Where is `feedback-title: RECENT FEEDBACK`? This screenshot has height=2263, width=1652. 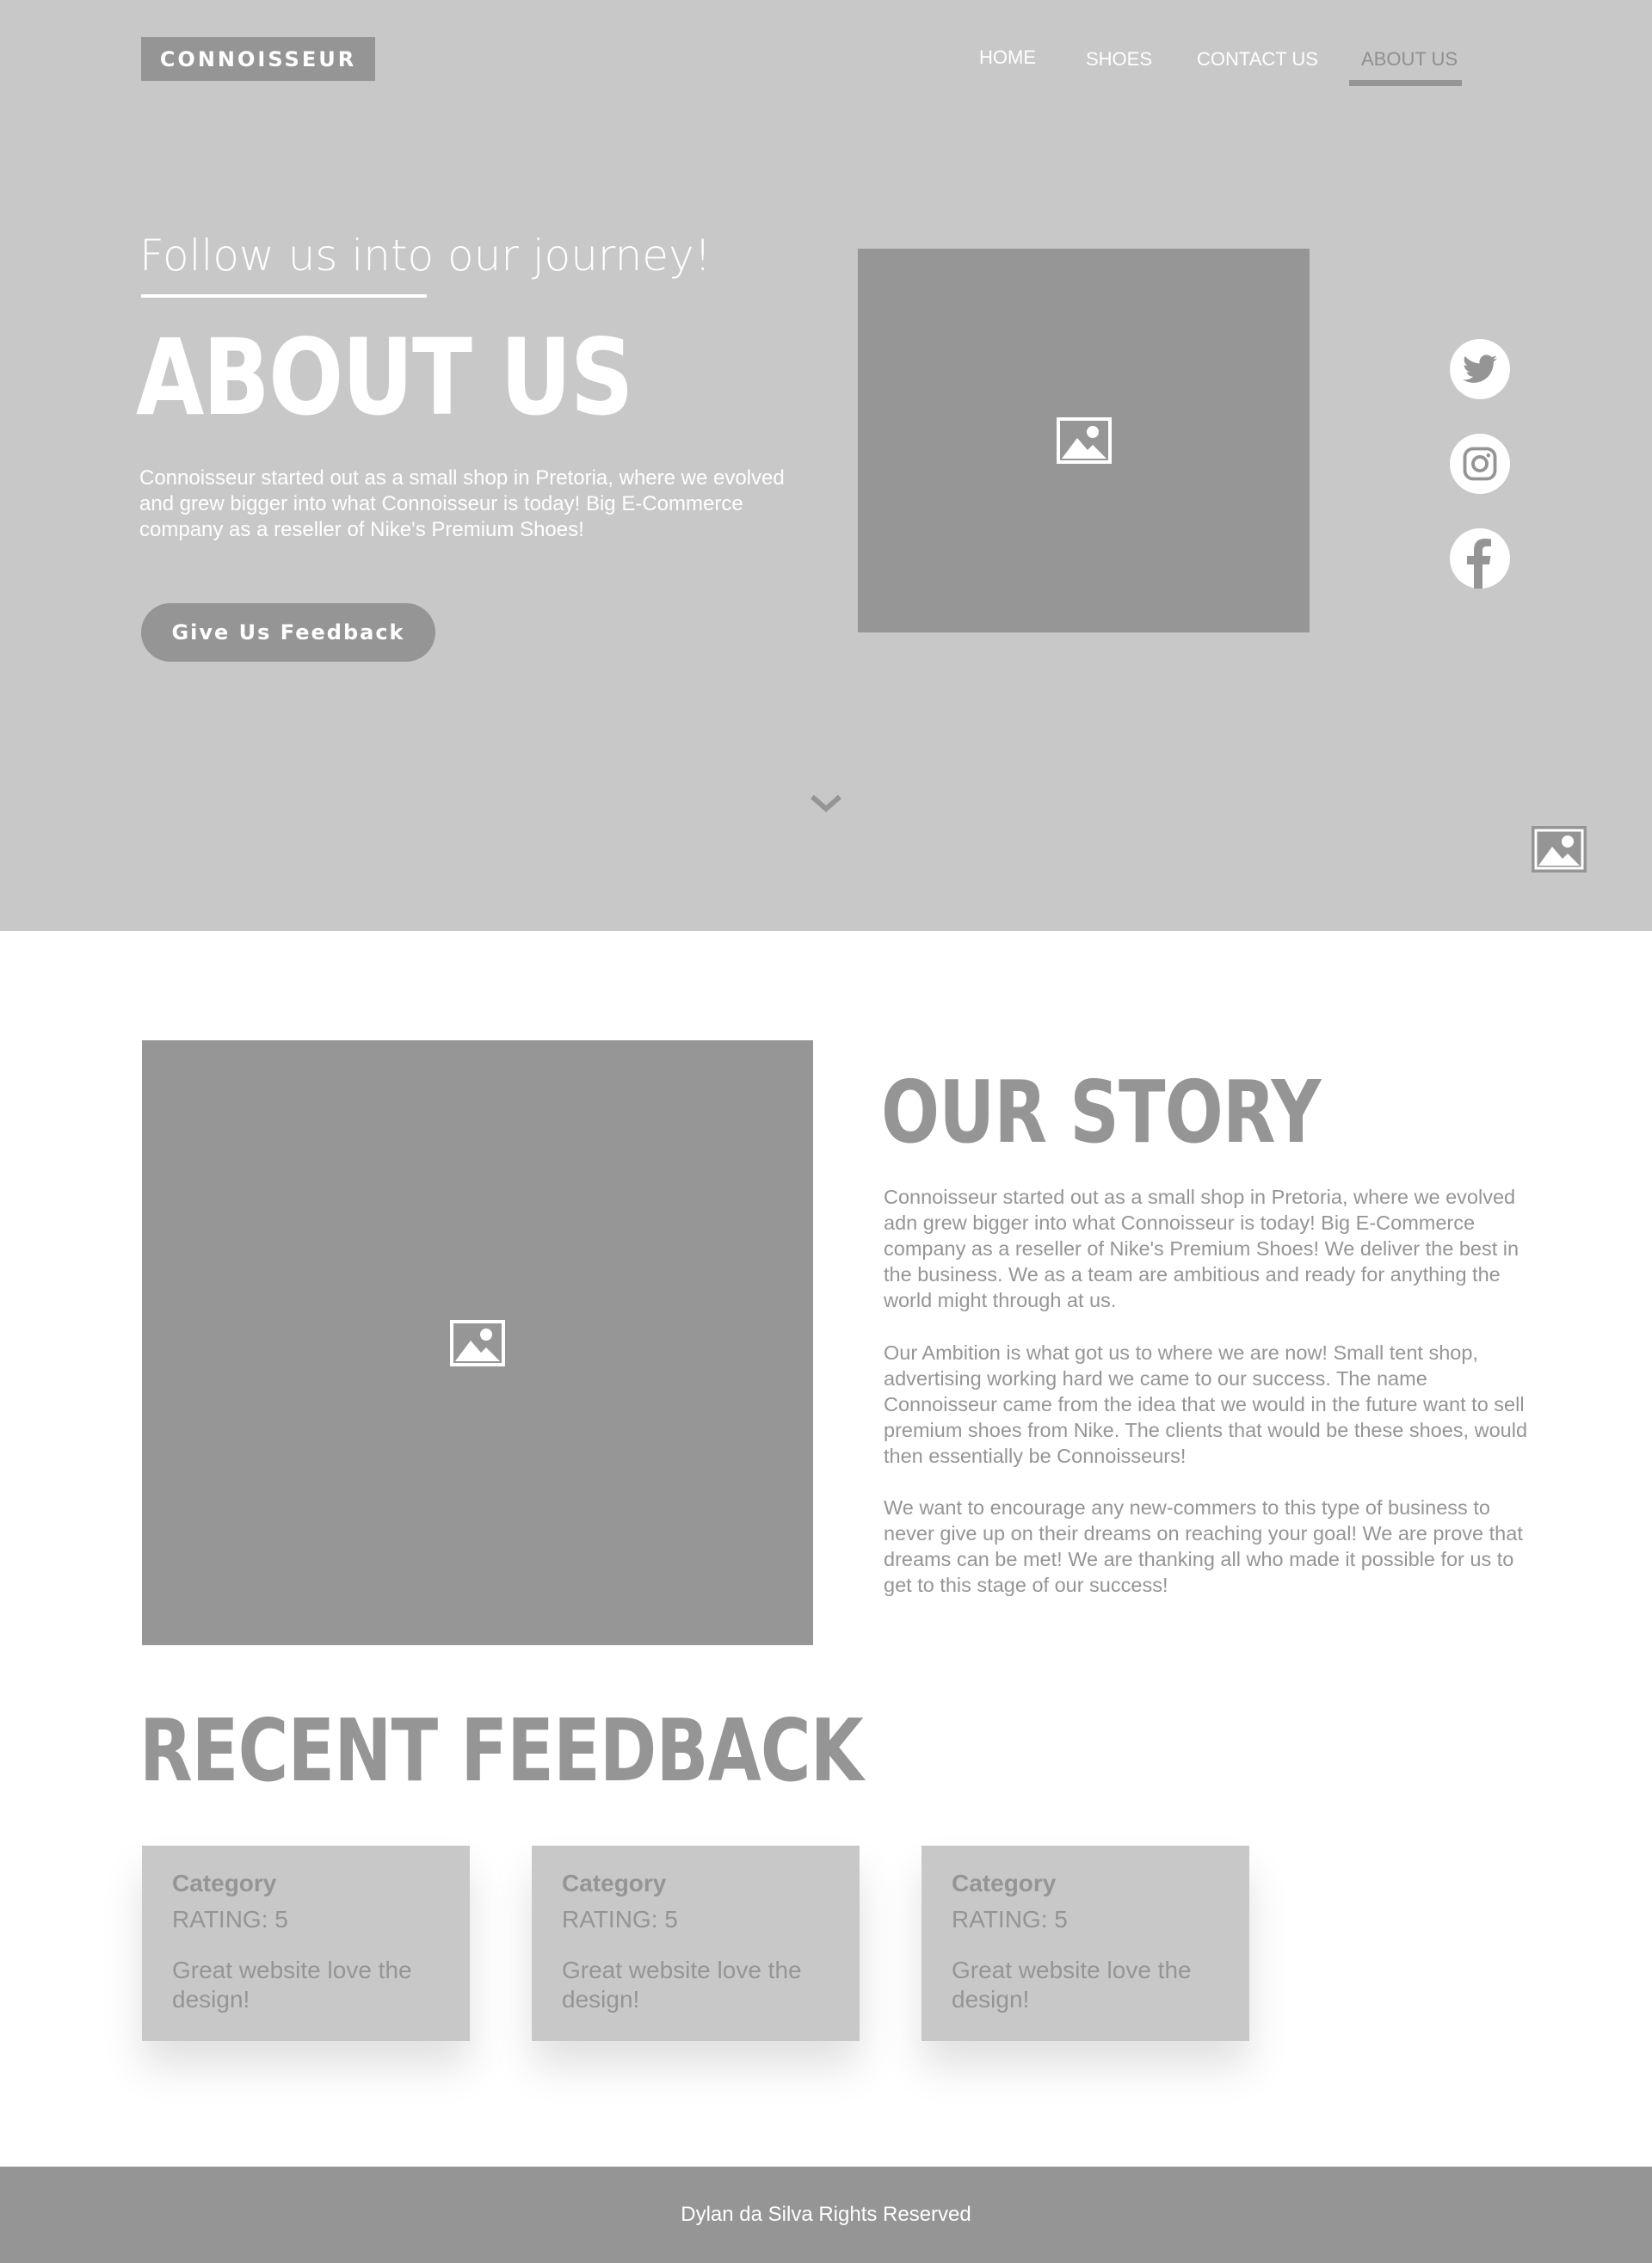 feedback-title: RECENT FEEDBACK is located at coordinates (501, 1751).